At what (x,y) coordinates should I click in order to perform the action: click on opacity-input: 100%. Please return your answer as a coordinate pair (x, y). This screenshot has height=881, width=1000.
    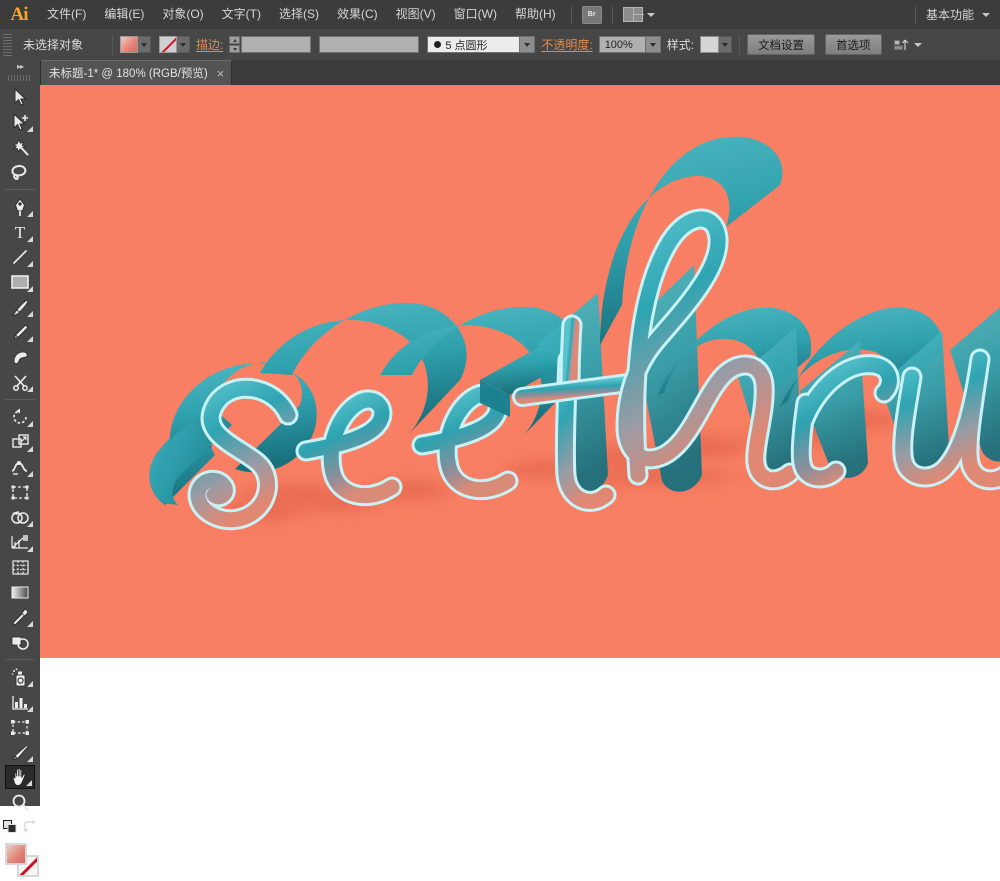
    Looking at the image, I should click on (629, 44).